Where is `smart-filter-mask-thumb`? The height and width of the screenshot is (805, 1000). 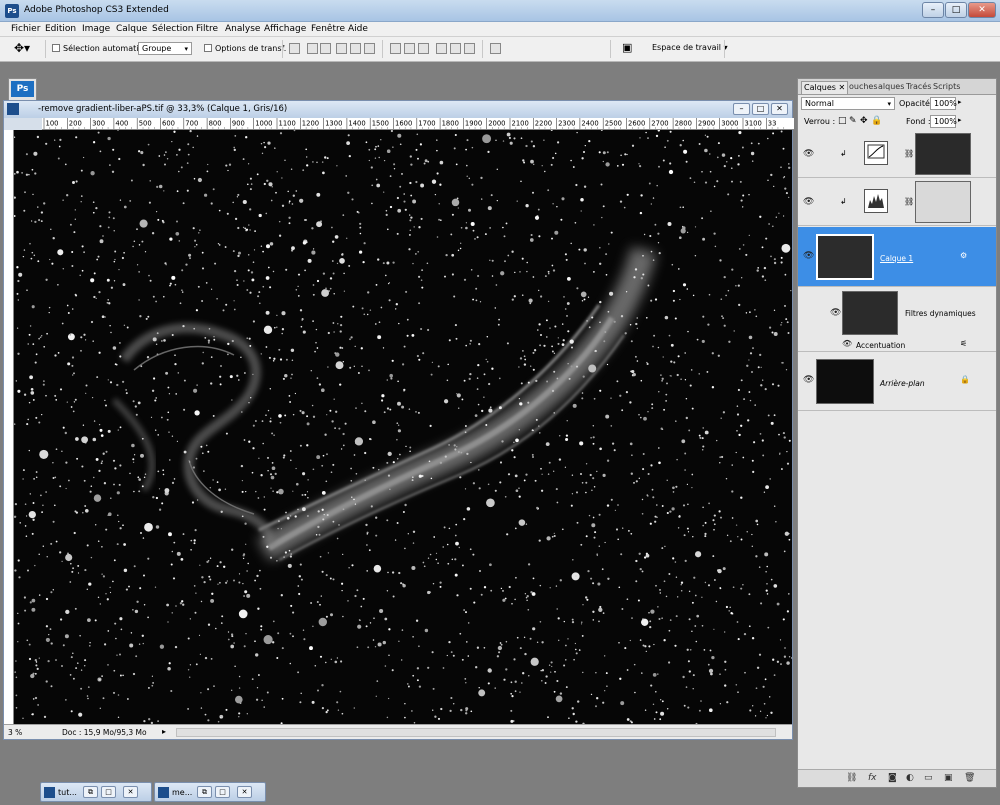 smart-filter-mask-thumb is located at coordinates (870, 313).